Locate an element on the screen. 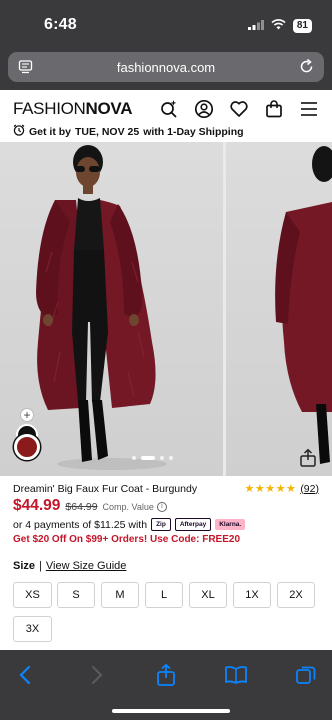 Image resolution: width=332 pixels, height=720 pixels. size-label: Size is located at coordinates (24, 566).